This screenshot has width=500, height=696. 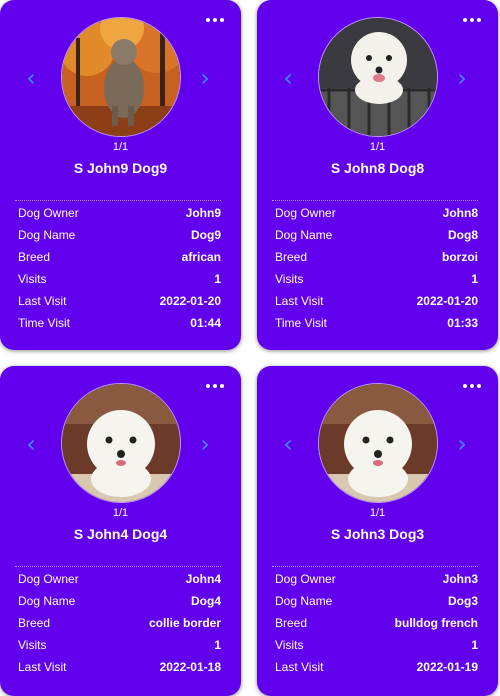 What do you see at coordinates (190, 667) in the screenshot?
I see `detail-value: 2022-01-18` at bounding box center [190, 667].